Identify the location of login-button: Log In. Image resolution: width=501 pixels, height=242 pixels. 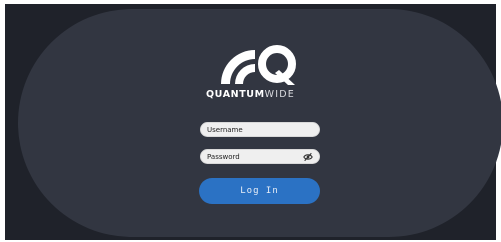
(259, 191).